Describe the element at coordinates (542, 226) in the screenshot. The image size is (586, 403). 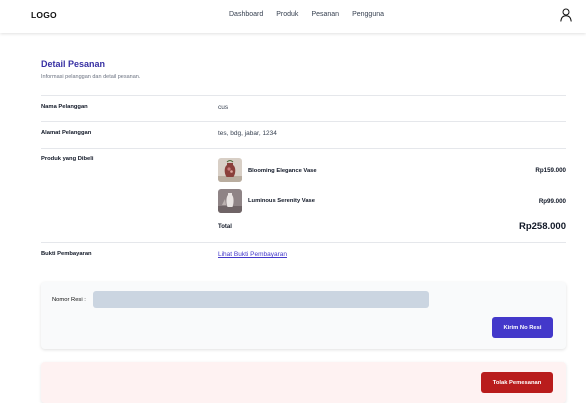
I see `total-value: Rp258.000` at that location.